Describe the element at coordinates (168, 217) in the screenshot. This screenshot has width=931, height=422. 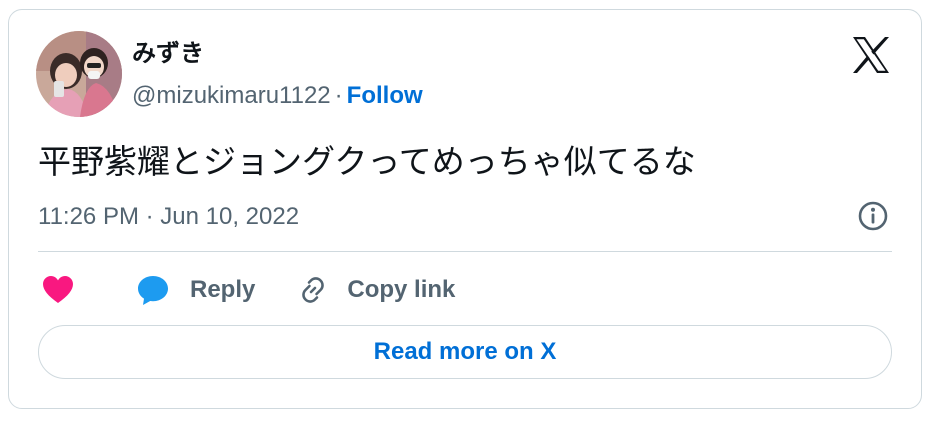
I see `tweet-timestamp: 11:26 PM · Jun 10, 2022` at that location.